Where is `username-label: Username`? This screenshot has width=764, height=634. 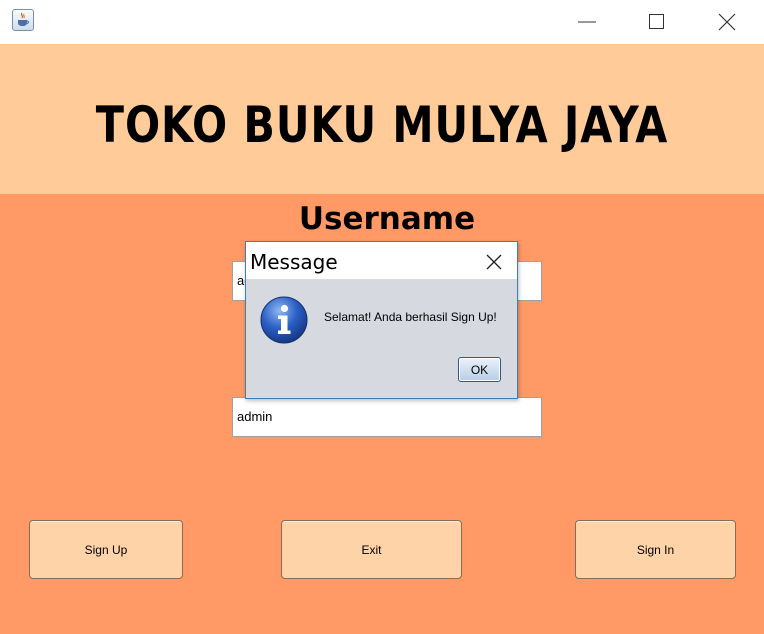 username-label: Username is located at coordinates (387, 219).